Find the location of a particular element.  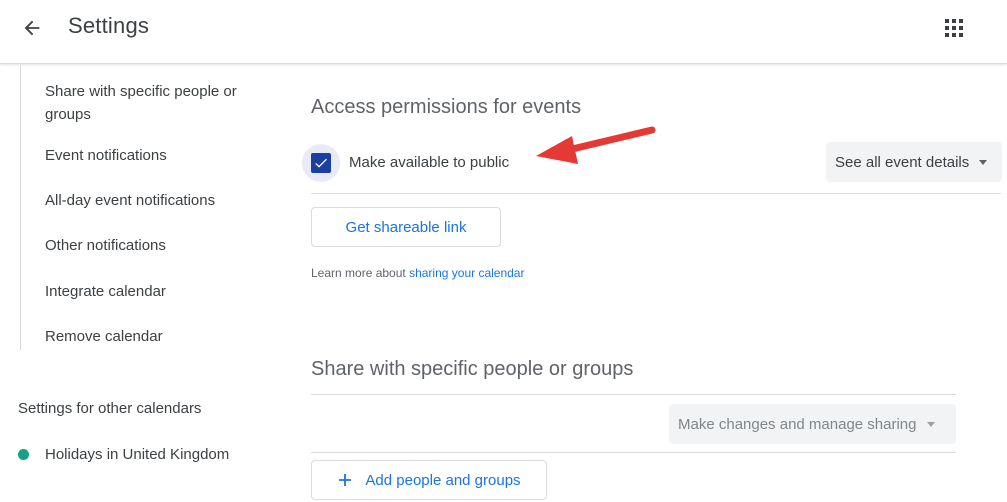

public-checkbox is located at coordinates (321, 163).